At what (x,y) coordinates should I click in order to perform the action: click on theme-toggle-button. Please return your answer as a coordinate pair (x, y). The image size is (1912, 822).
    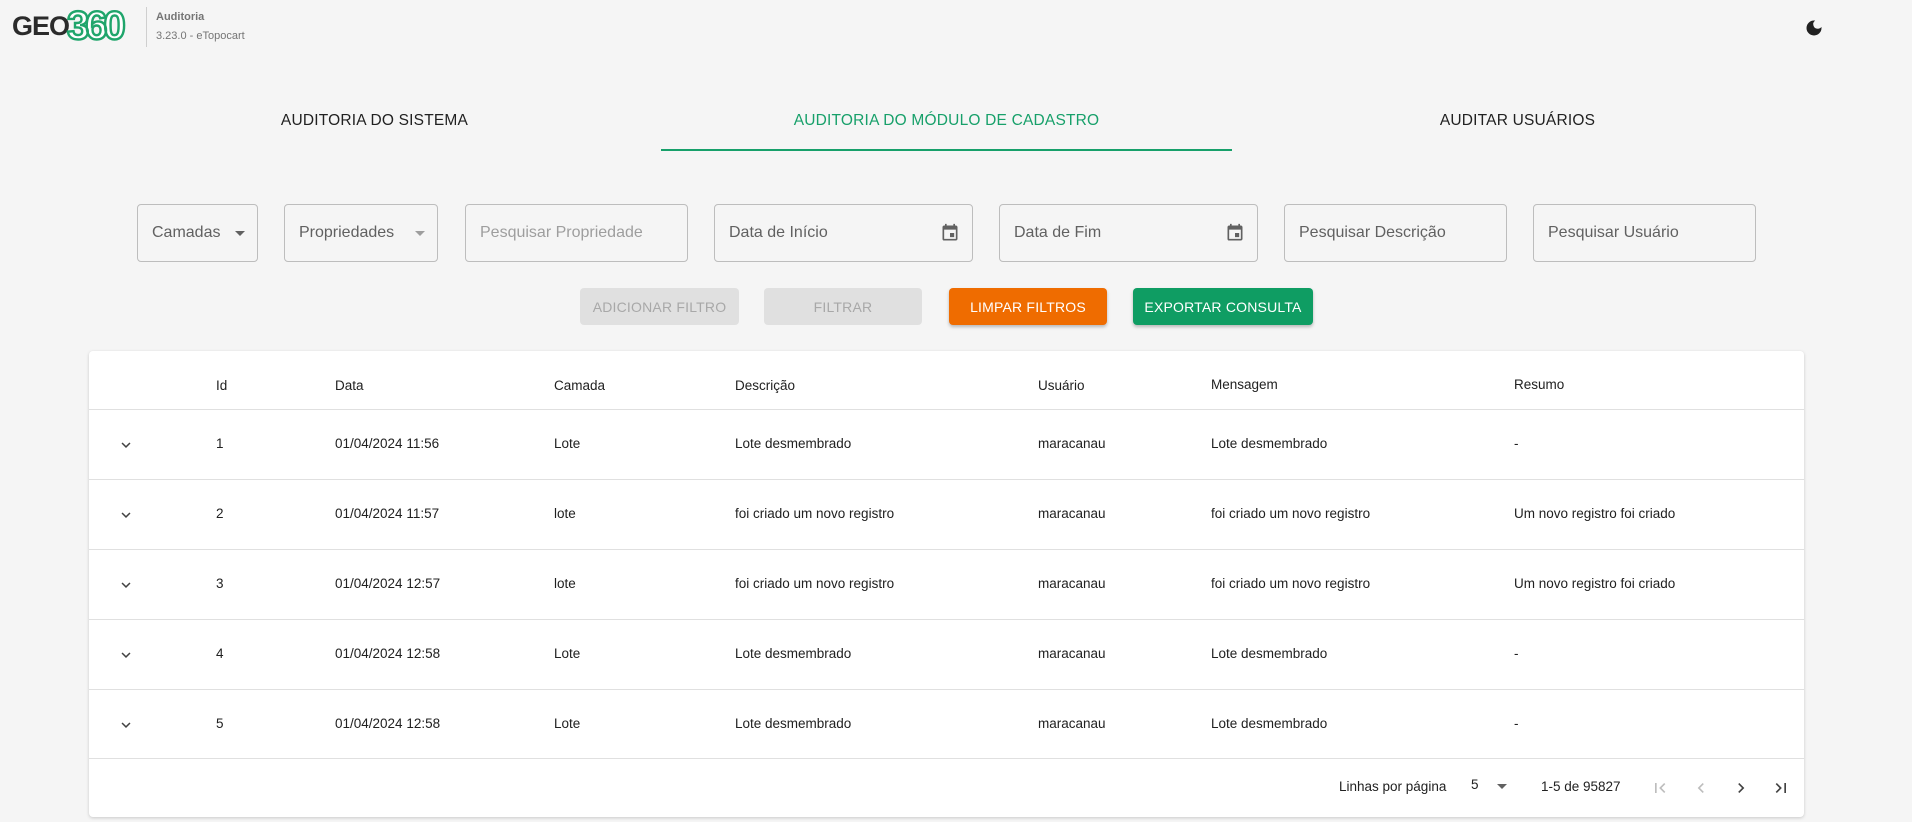
    Looking at the image, I should click on (1814, 28).